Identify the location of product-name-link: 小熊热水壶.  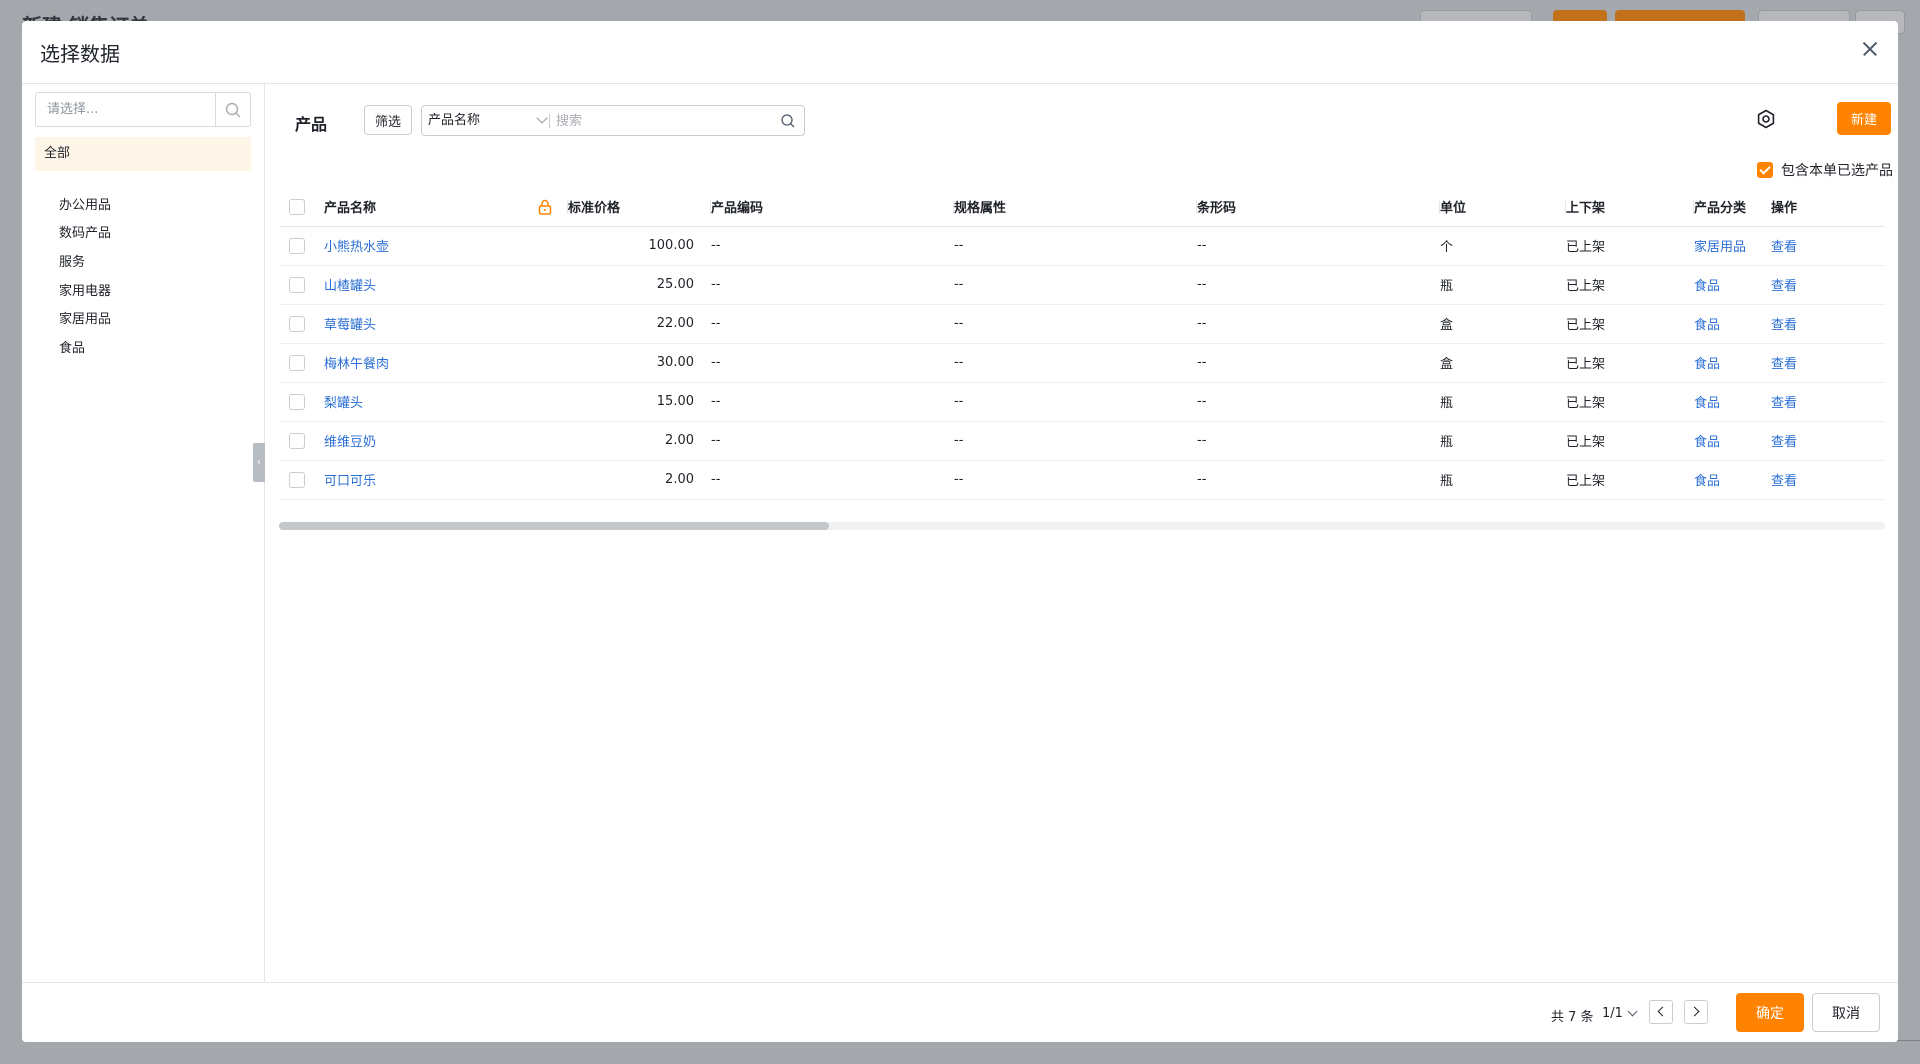
(356, 247).